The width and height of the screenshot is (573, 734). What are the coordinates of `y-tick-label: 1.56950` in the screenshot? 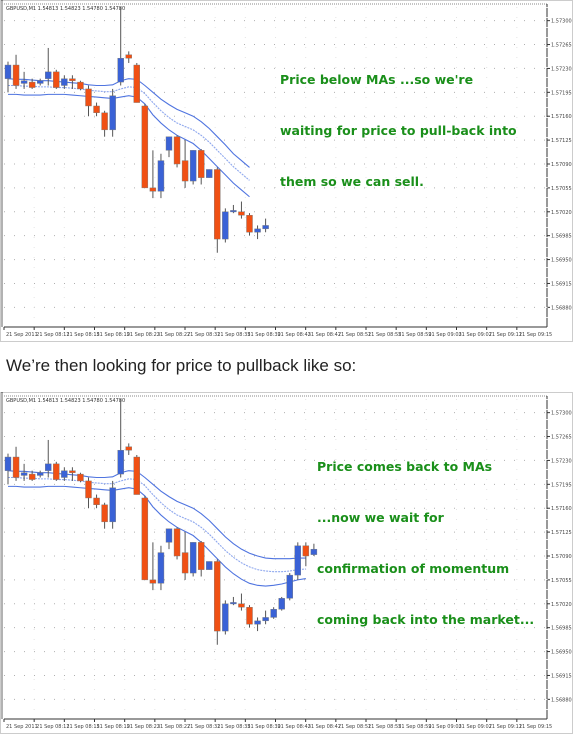 It's located at (561, 653).